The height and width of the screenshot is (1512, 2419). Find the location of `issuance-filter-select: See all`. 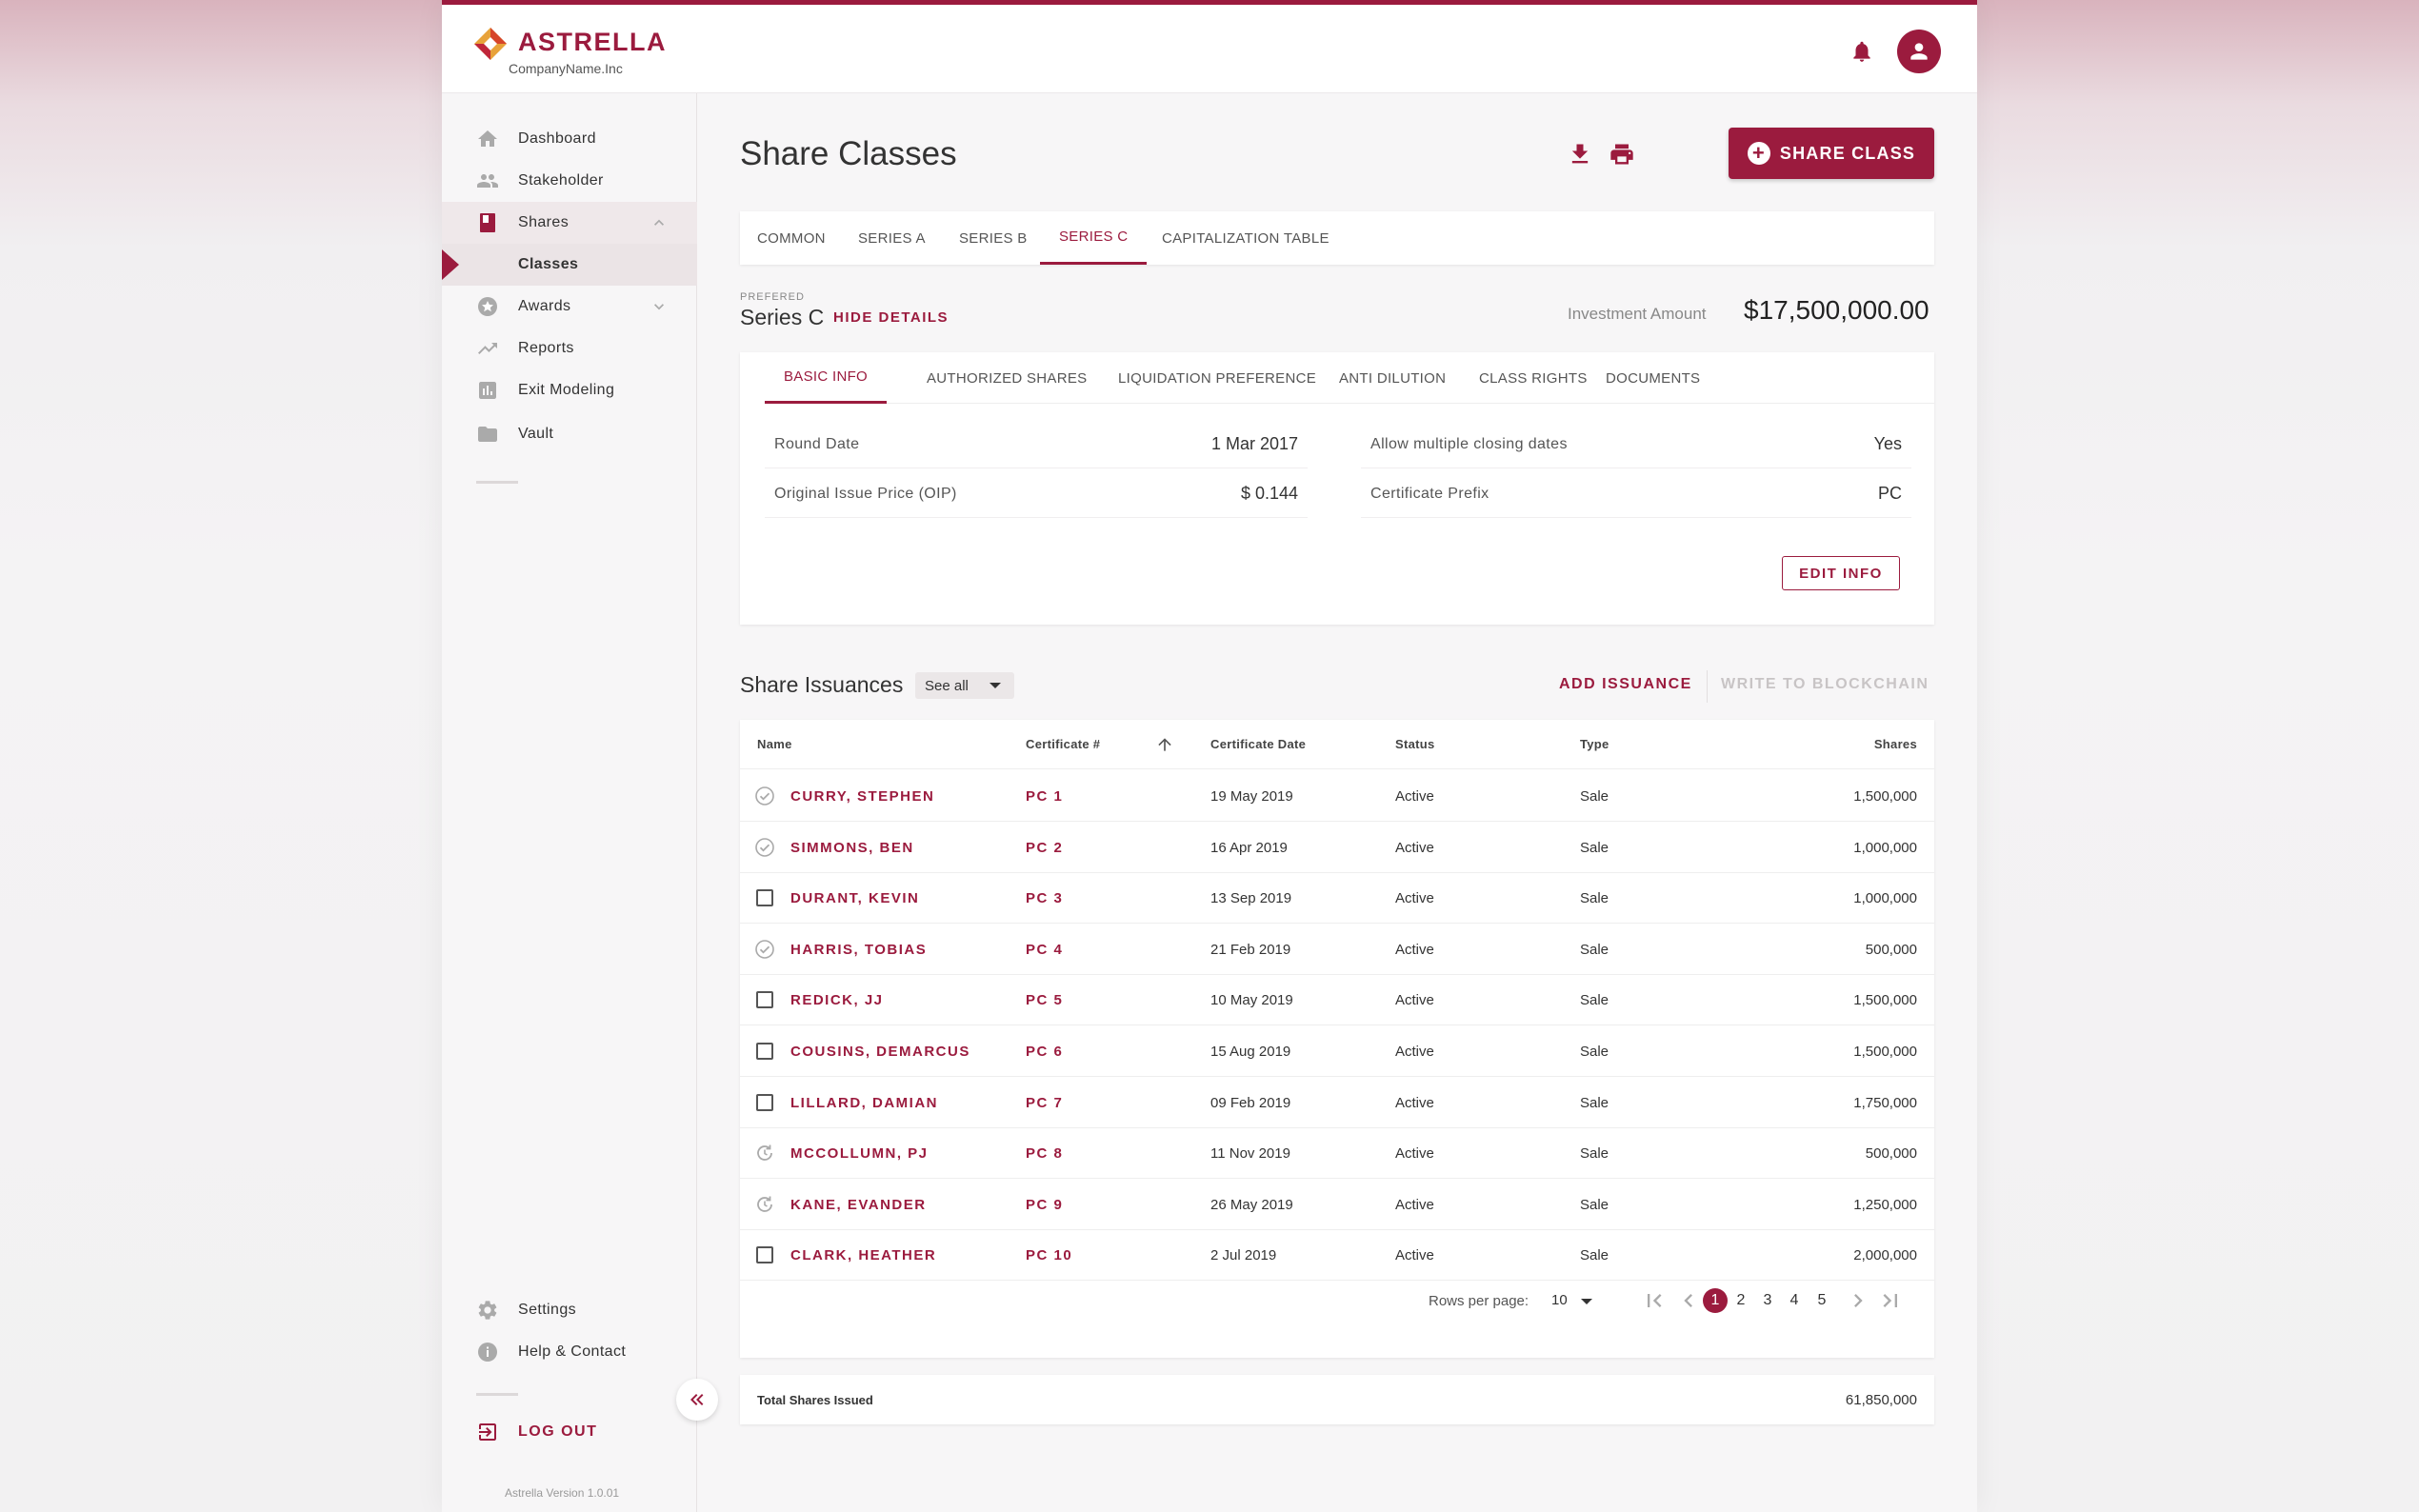

issuance-filter-select: See all is located at coordinates (964, 685).